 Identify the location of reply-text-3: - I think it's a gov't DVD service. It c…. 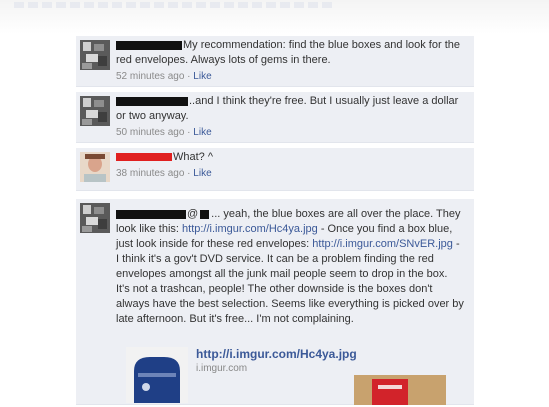
(290, 281).